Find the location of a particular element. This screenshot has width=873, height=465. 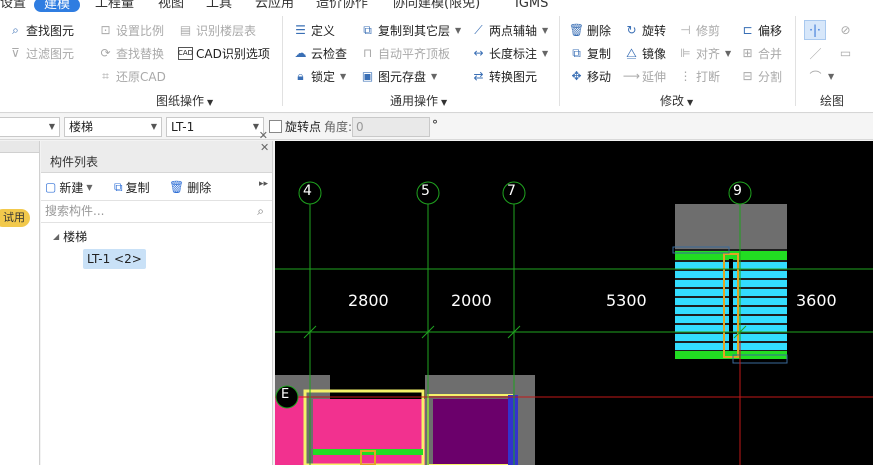

copy-component-button: ⧉ 复制 is located at coordinates (132, 187).